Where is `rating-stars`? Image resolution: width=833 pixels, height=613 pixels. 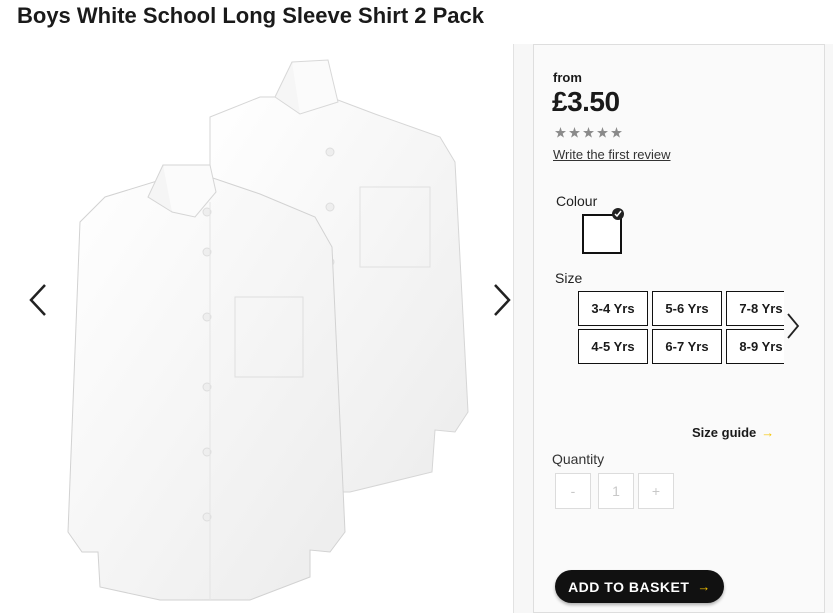 rating-stars is located at coordinates (588, 132).